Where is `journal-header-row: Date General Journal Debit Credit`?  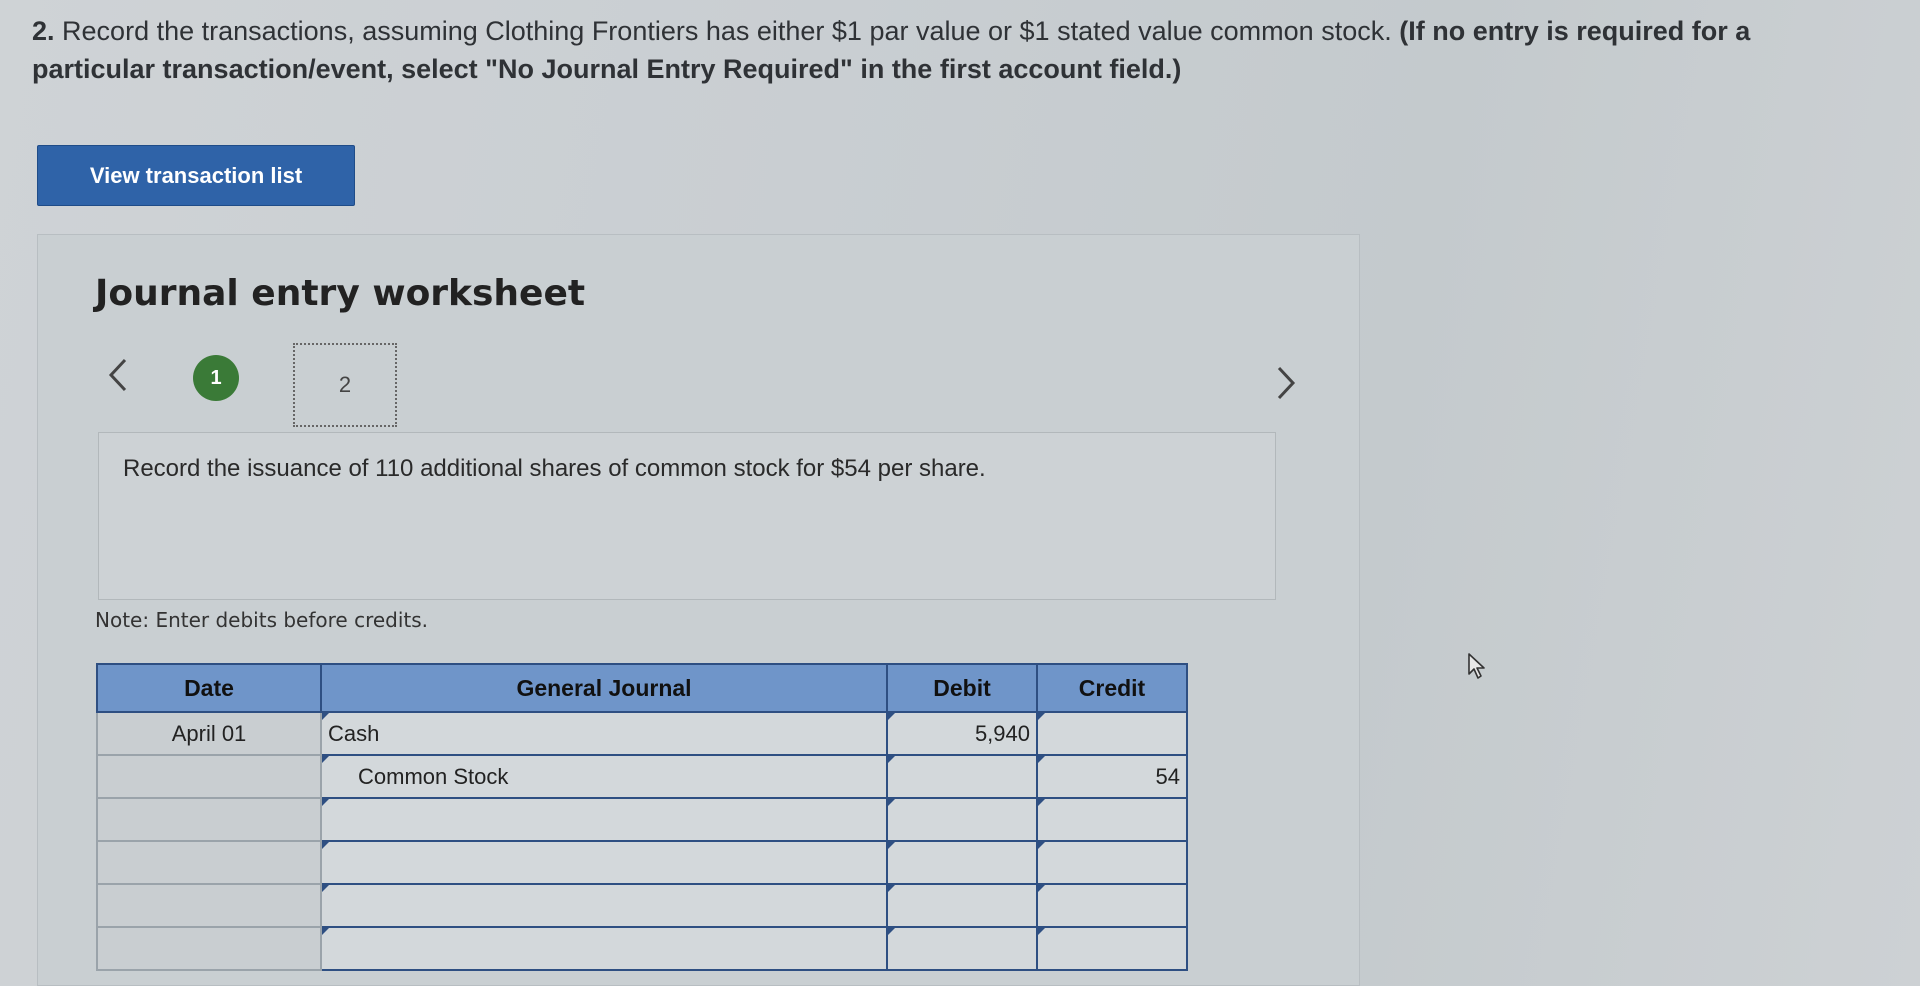 journal-header-row: Date General Journal Debit Credit is located at coordinates (642, 688).